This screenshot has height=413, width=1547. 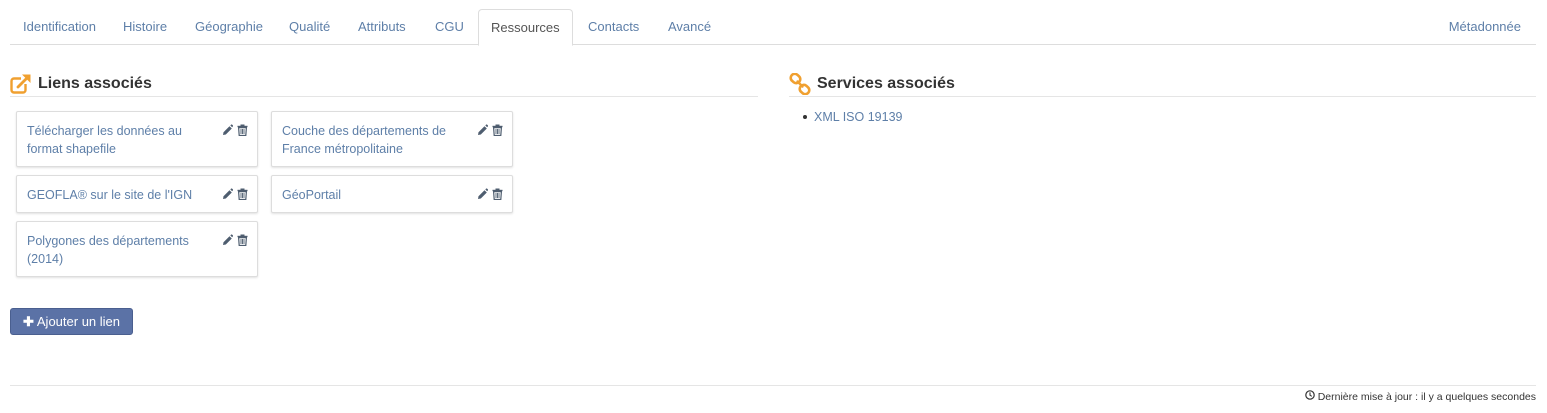 I want to click on footer-divider, so click(x=773, y=385).